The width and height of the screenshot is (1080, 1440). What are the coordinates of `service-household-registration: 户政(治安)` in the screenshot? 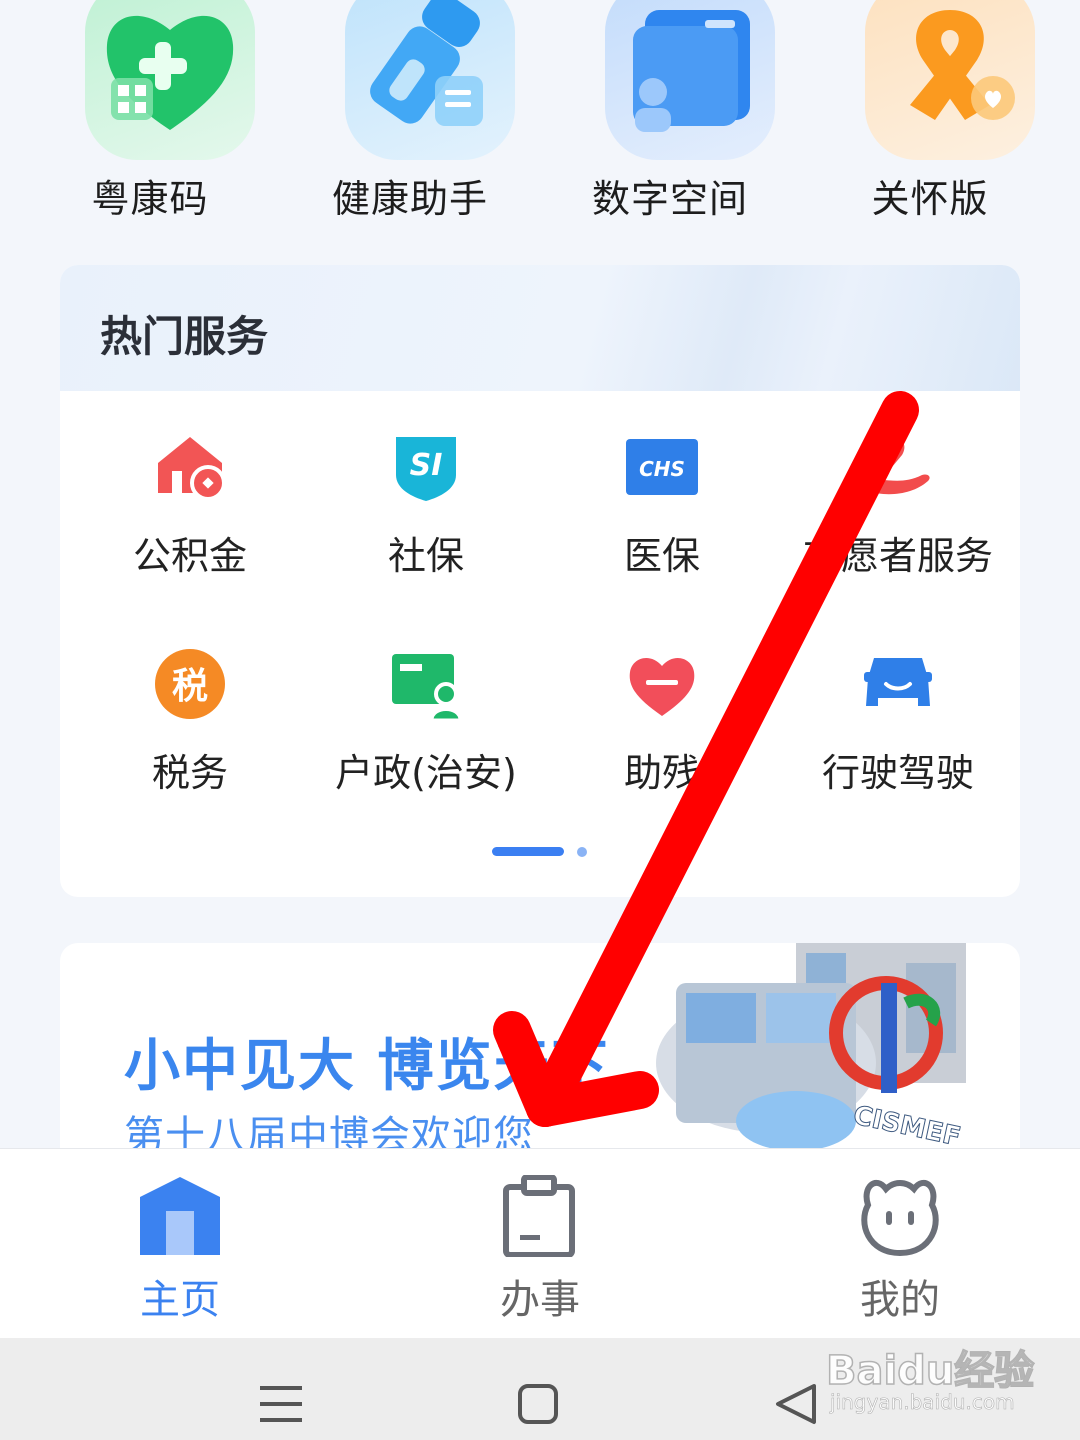 It's located at (426, 738).